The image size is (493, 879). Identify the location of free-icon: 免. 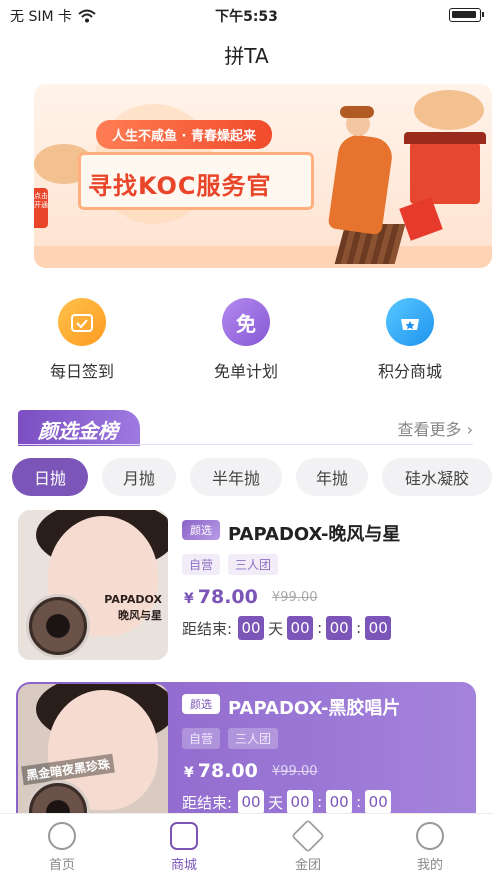
(246, 322).